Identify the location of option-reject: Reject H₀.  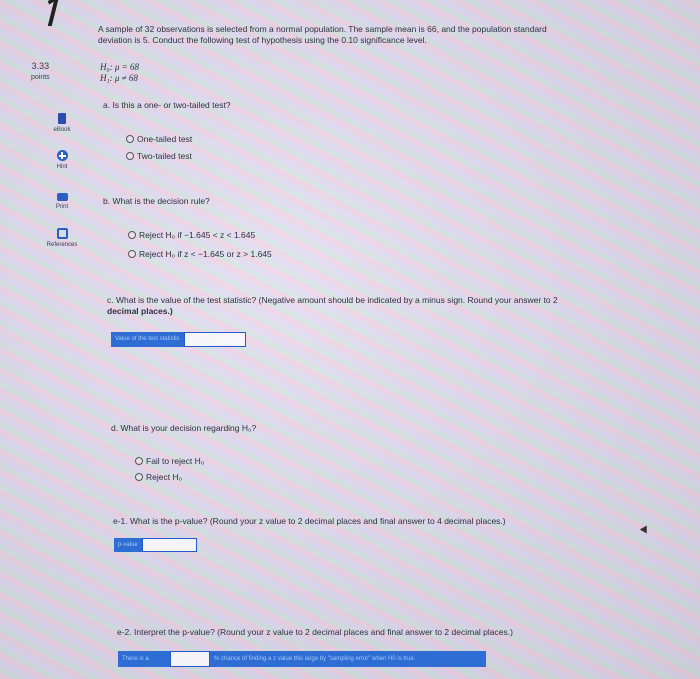
(158, 477).